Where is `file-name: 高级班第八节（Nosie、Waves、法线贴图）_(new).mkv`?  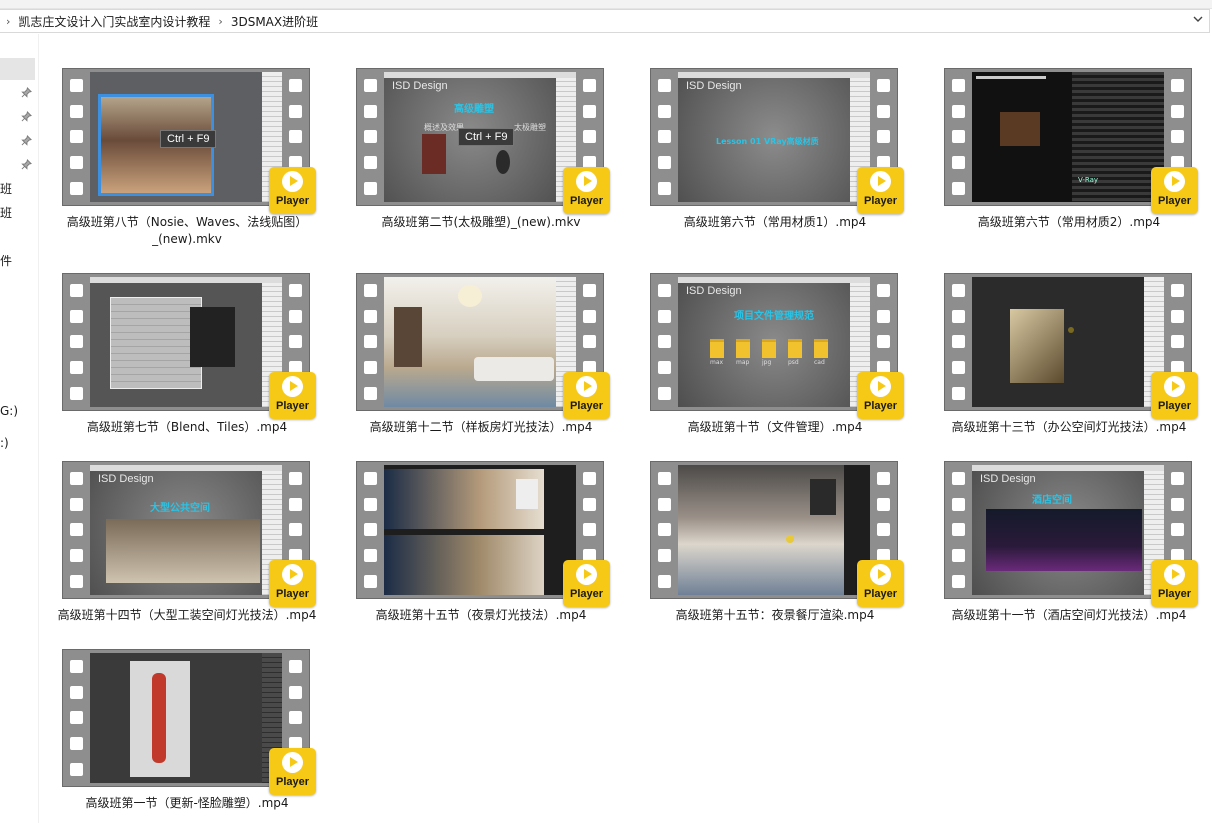 file-name: 高级班第八节（Nosie、Waves、法线贴图）_(new).mkv is located at coordinates (187, 231).